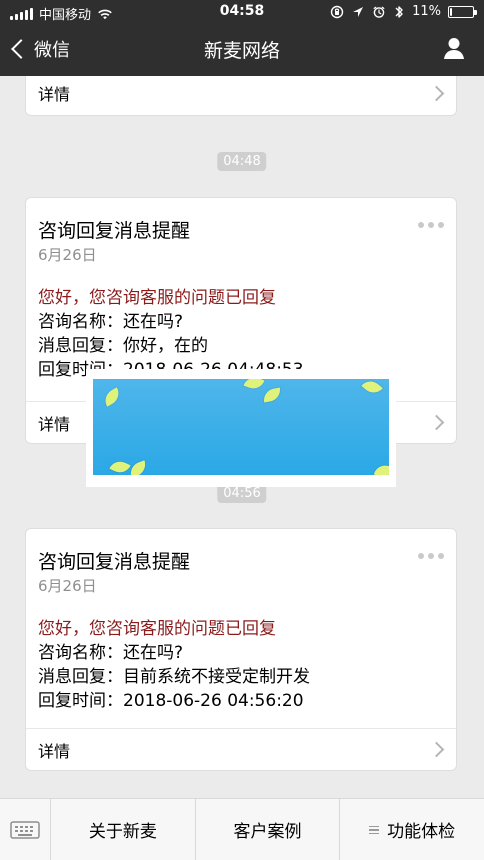 This screenshot has height=860, width=484. I want to click on keyboard-button, so click(25, 829).